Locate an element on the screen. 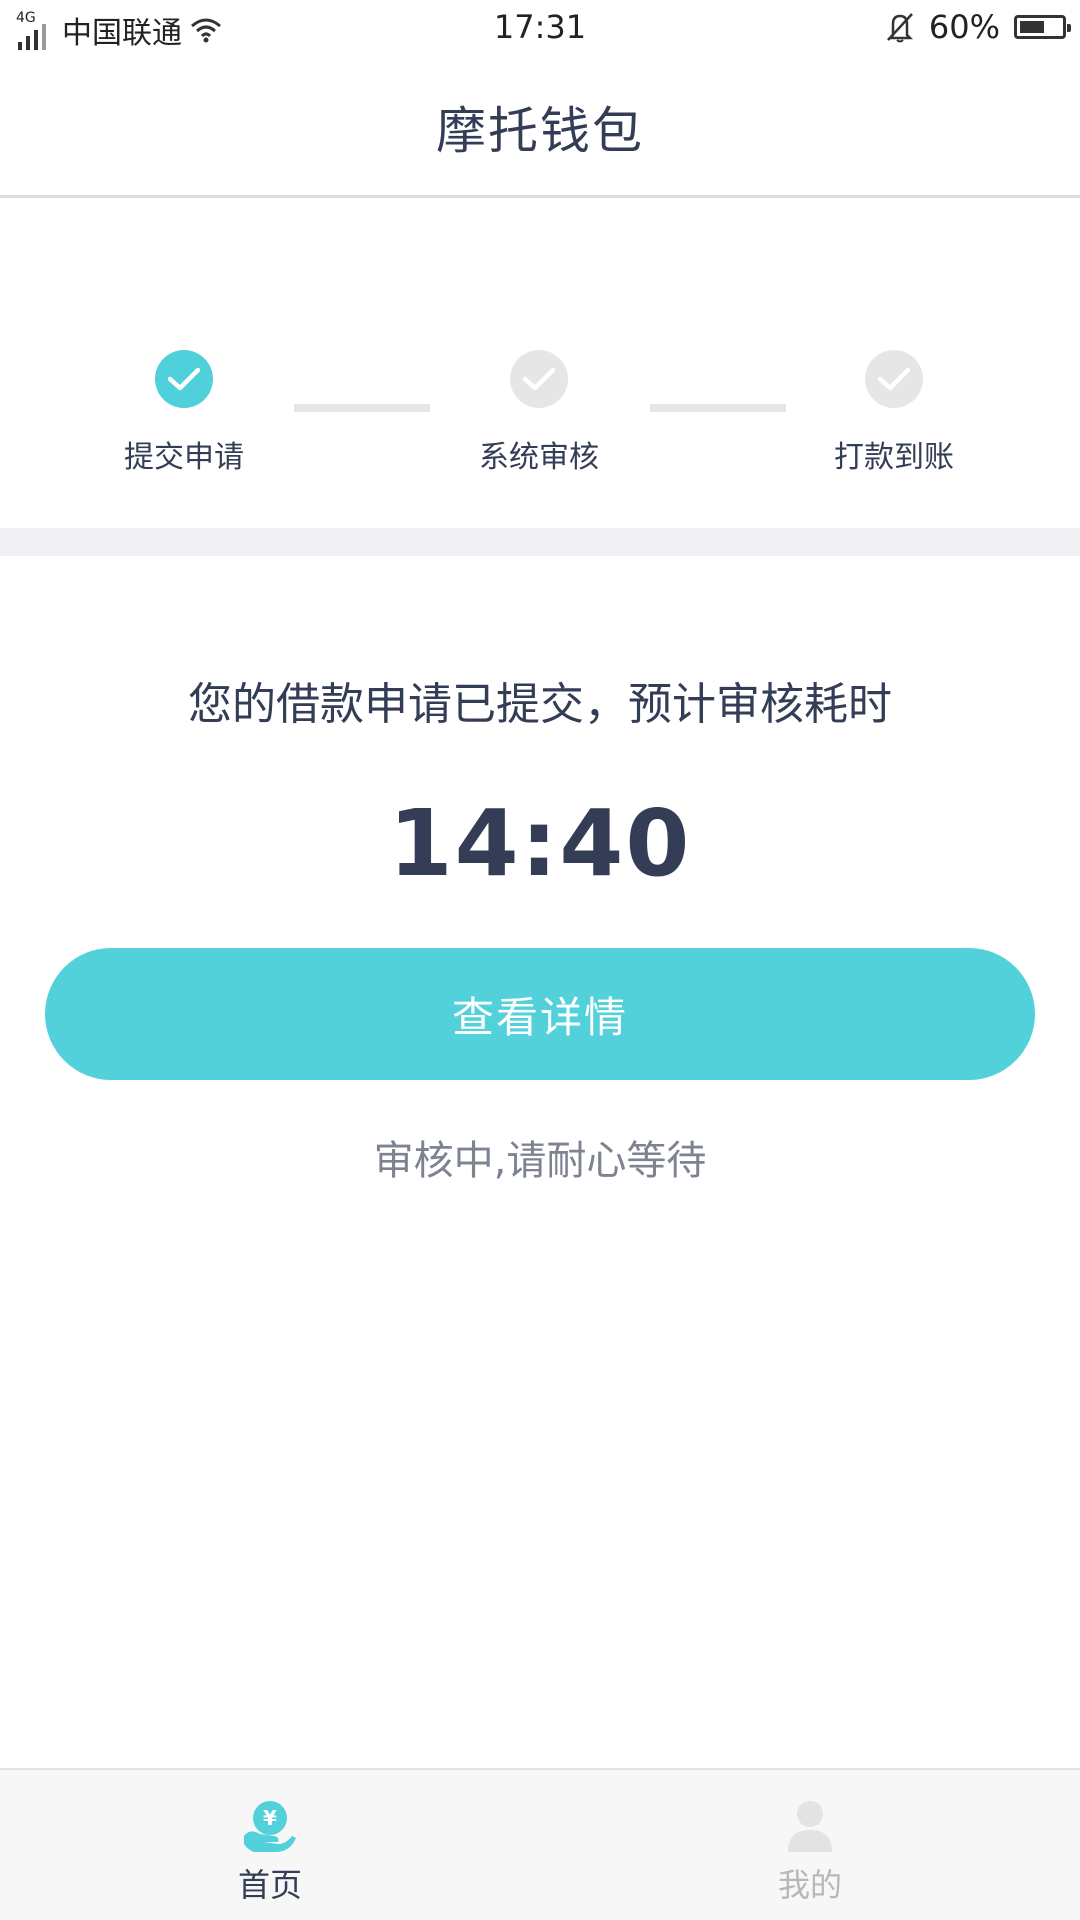 This screenshot has height=1920, width=1080. battery-fill is located at coordinates (1032, 27).